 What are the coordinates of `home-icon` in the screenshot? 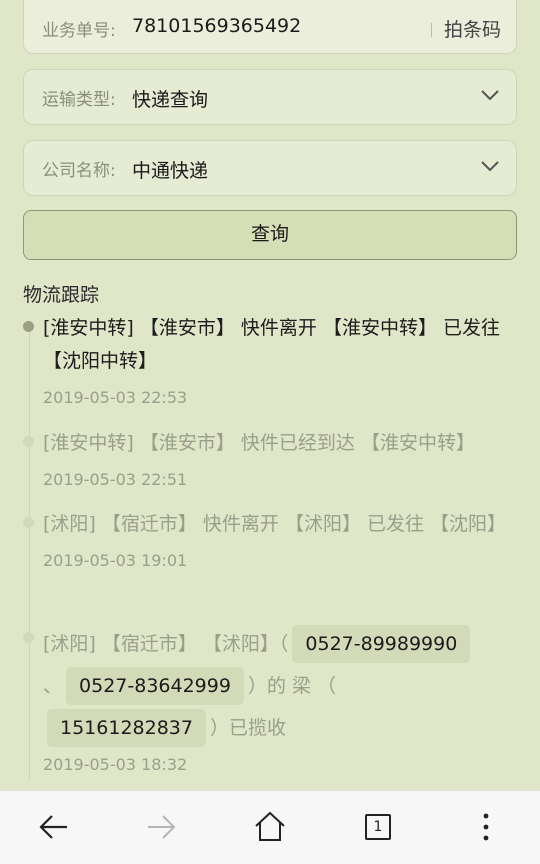 It's located at (270, 827).